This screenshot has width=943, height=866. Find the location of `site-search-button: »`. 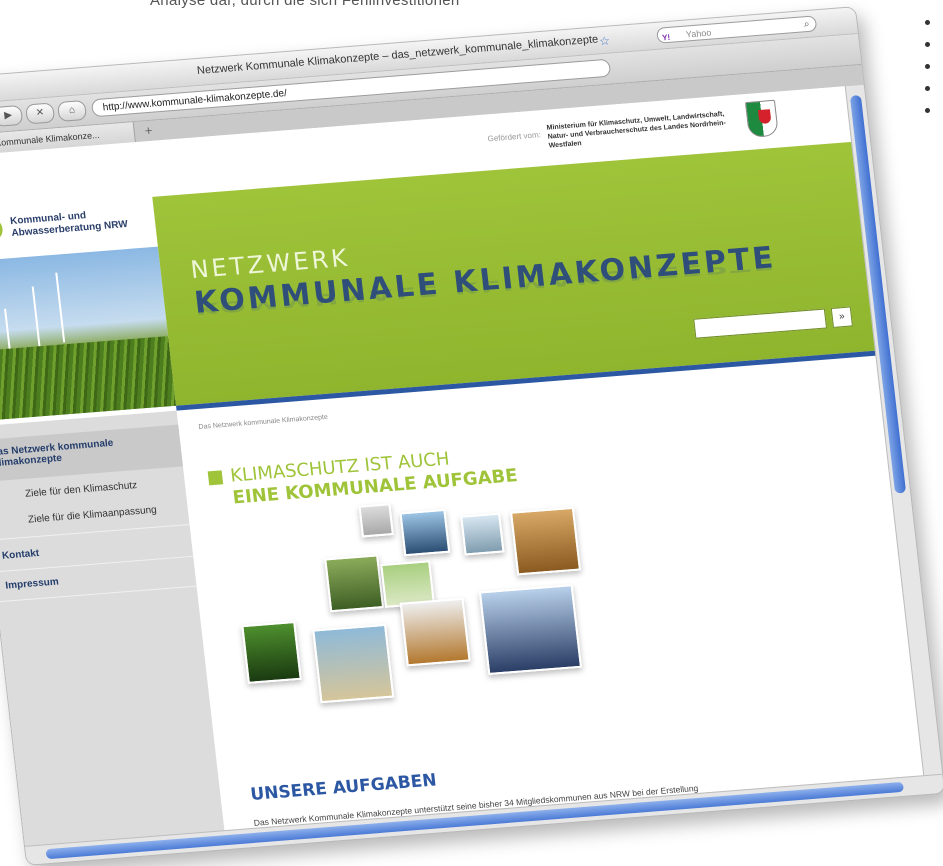

site-search-button: » is located at coordinates (841, 317).